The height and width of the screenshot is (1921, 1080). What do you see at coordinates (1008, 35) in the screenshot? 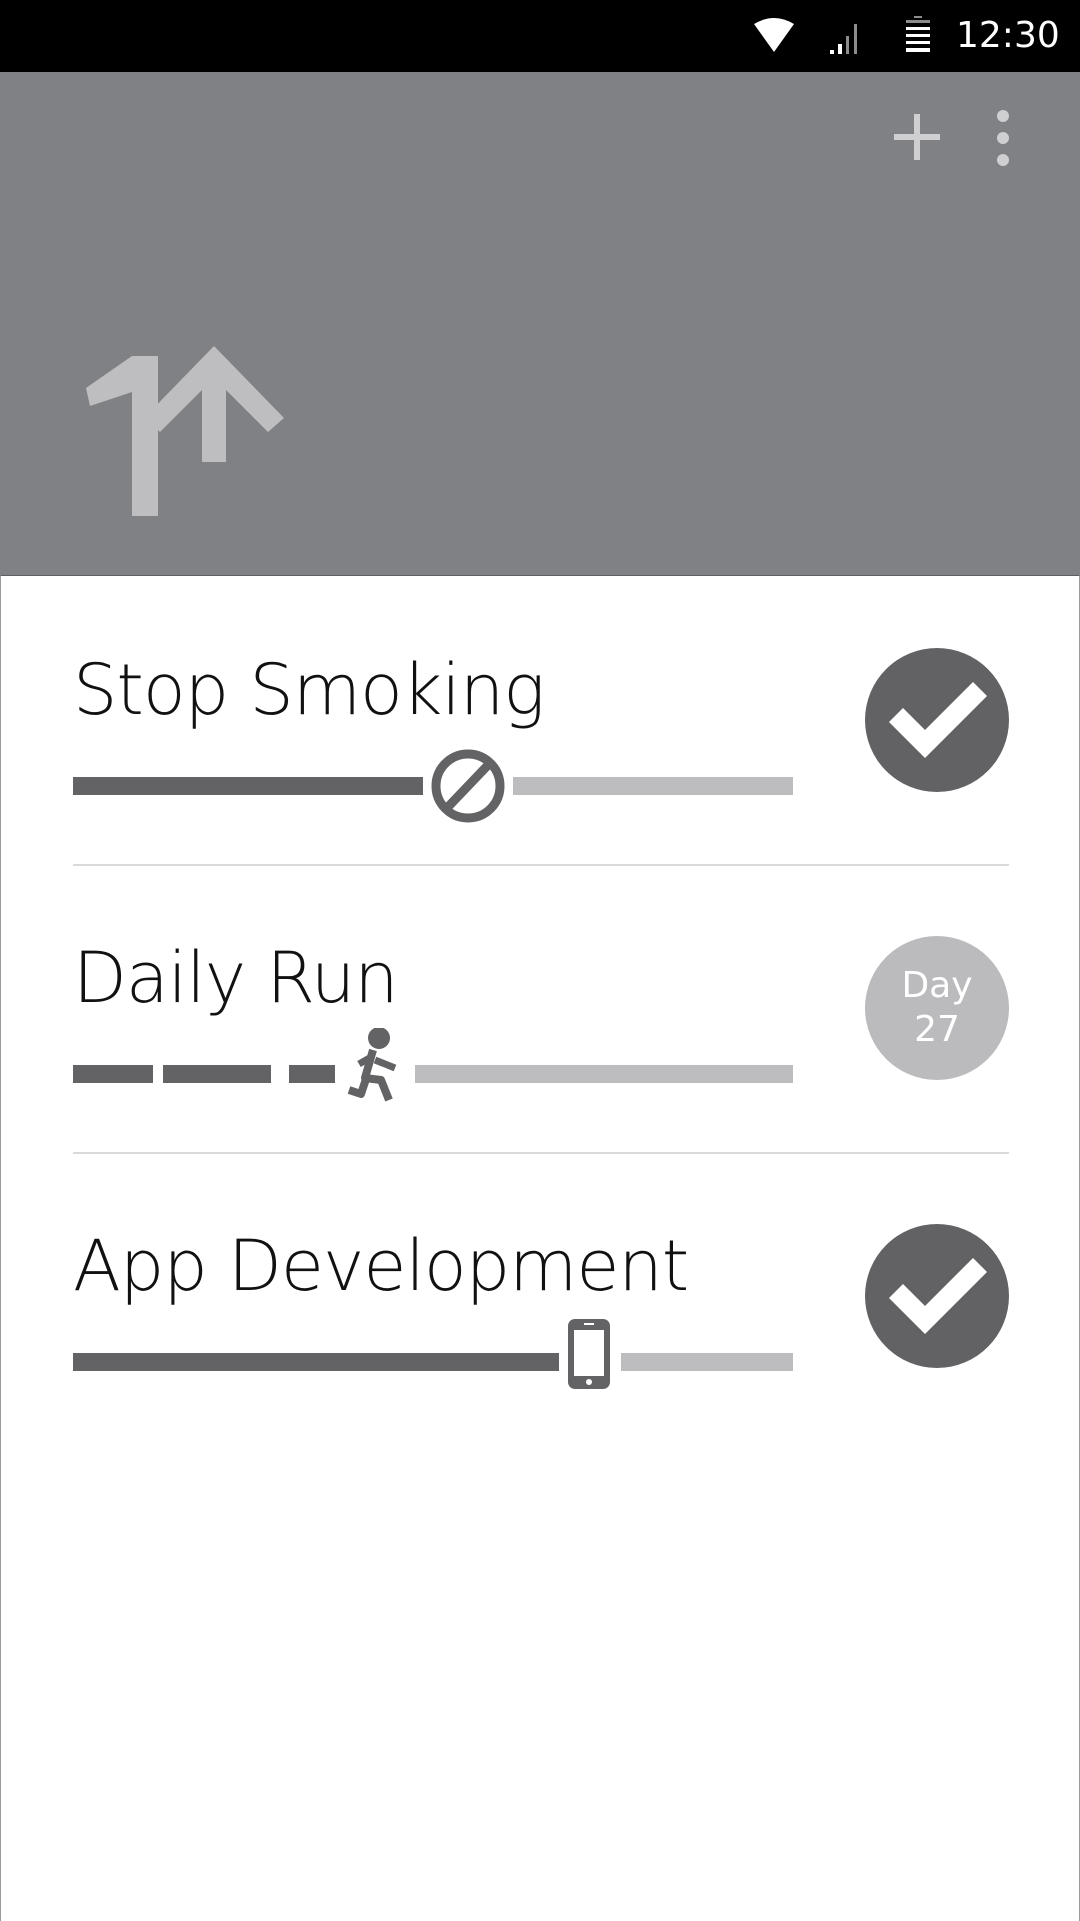
I see `status-time: 12:30` at bounding box center [1008, 35].